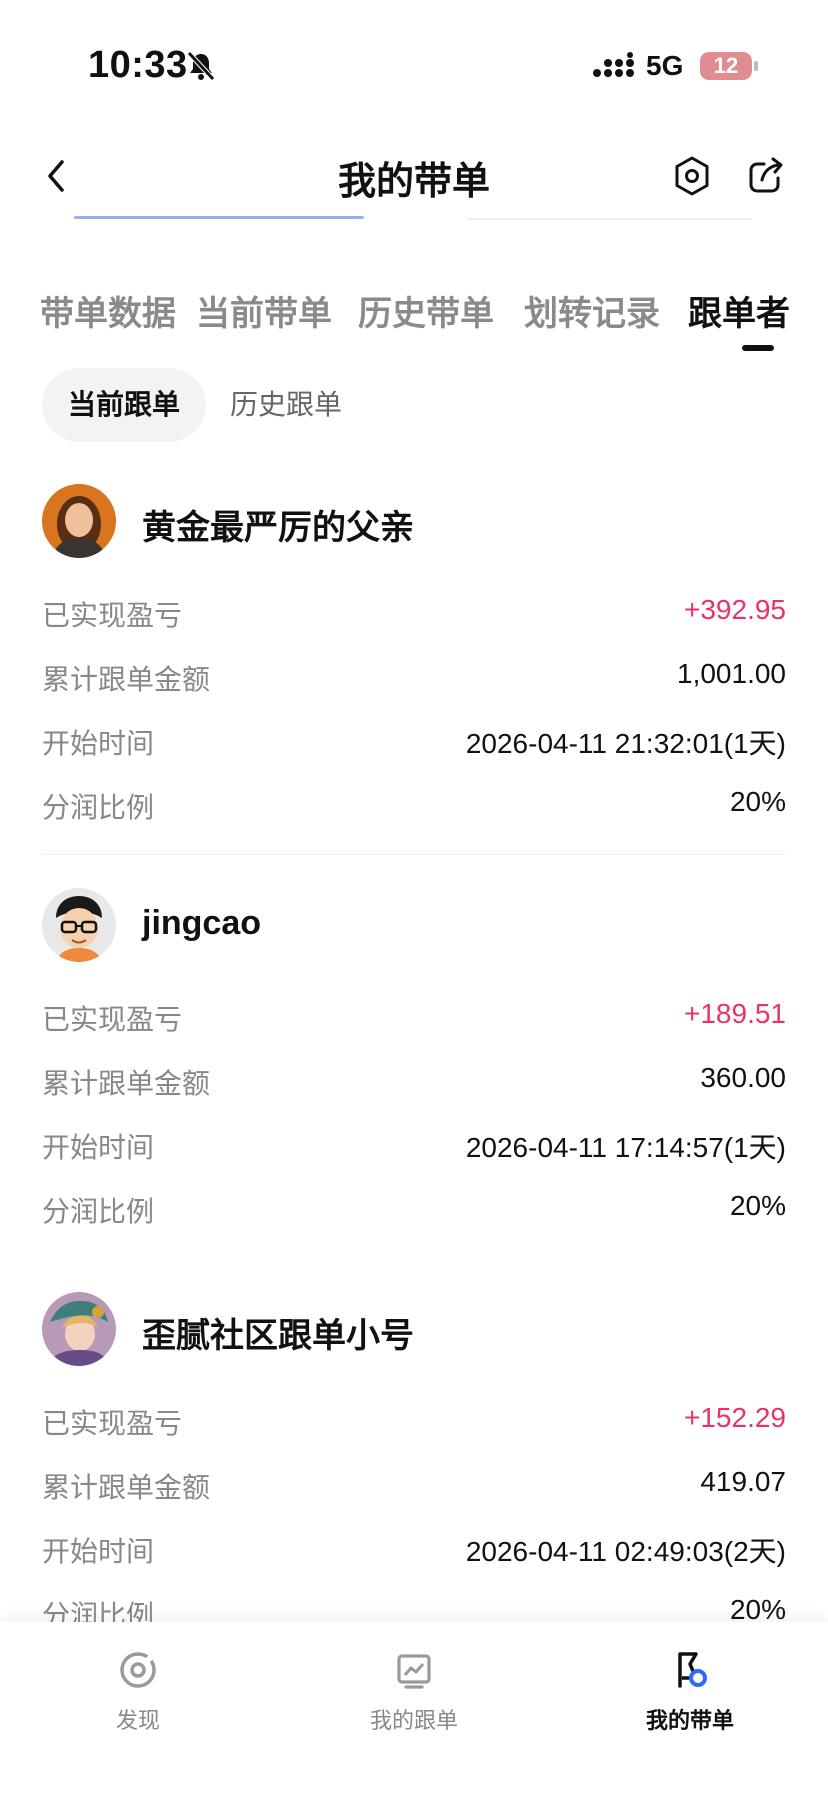  What do you see at coordinates (743, 1077) in the screenshot?
I see `total-amount-value: 360.00` at bounding box center [743, 1077].